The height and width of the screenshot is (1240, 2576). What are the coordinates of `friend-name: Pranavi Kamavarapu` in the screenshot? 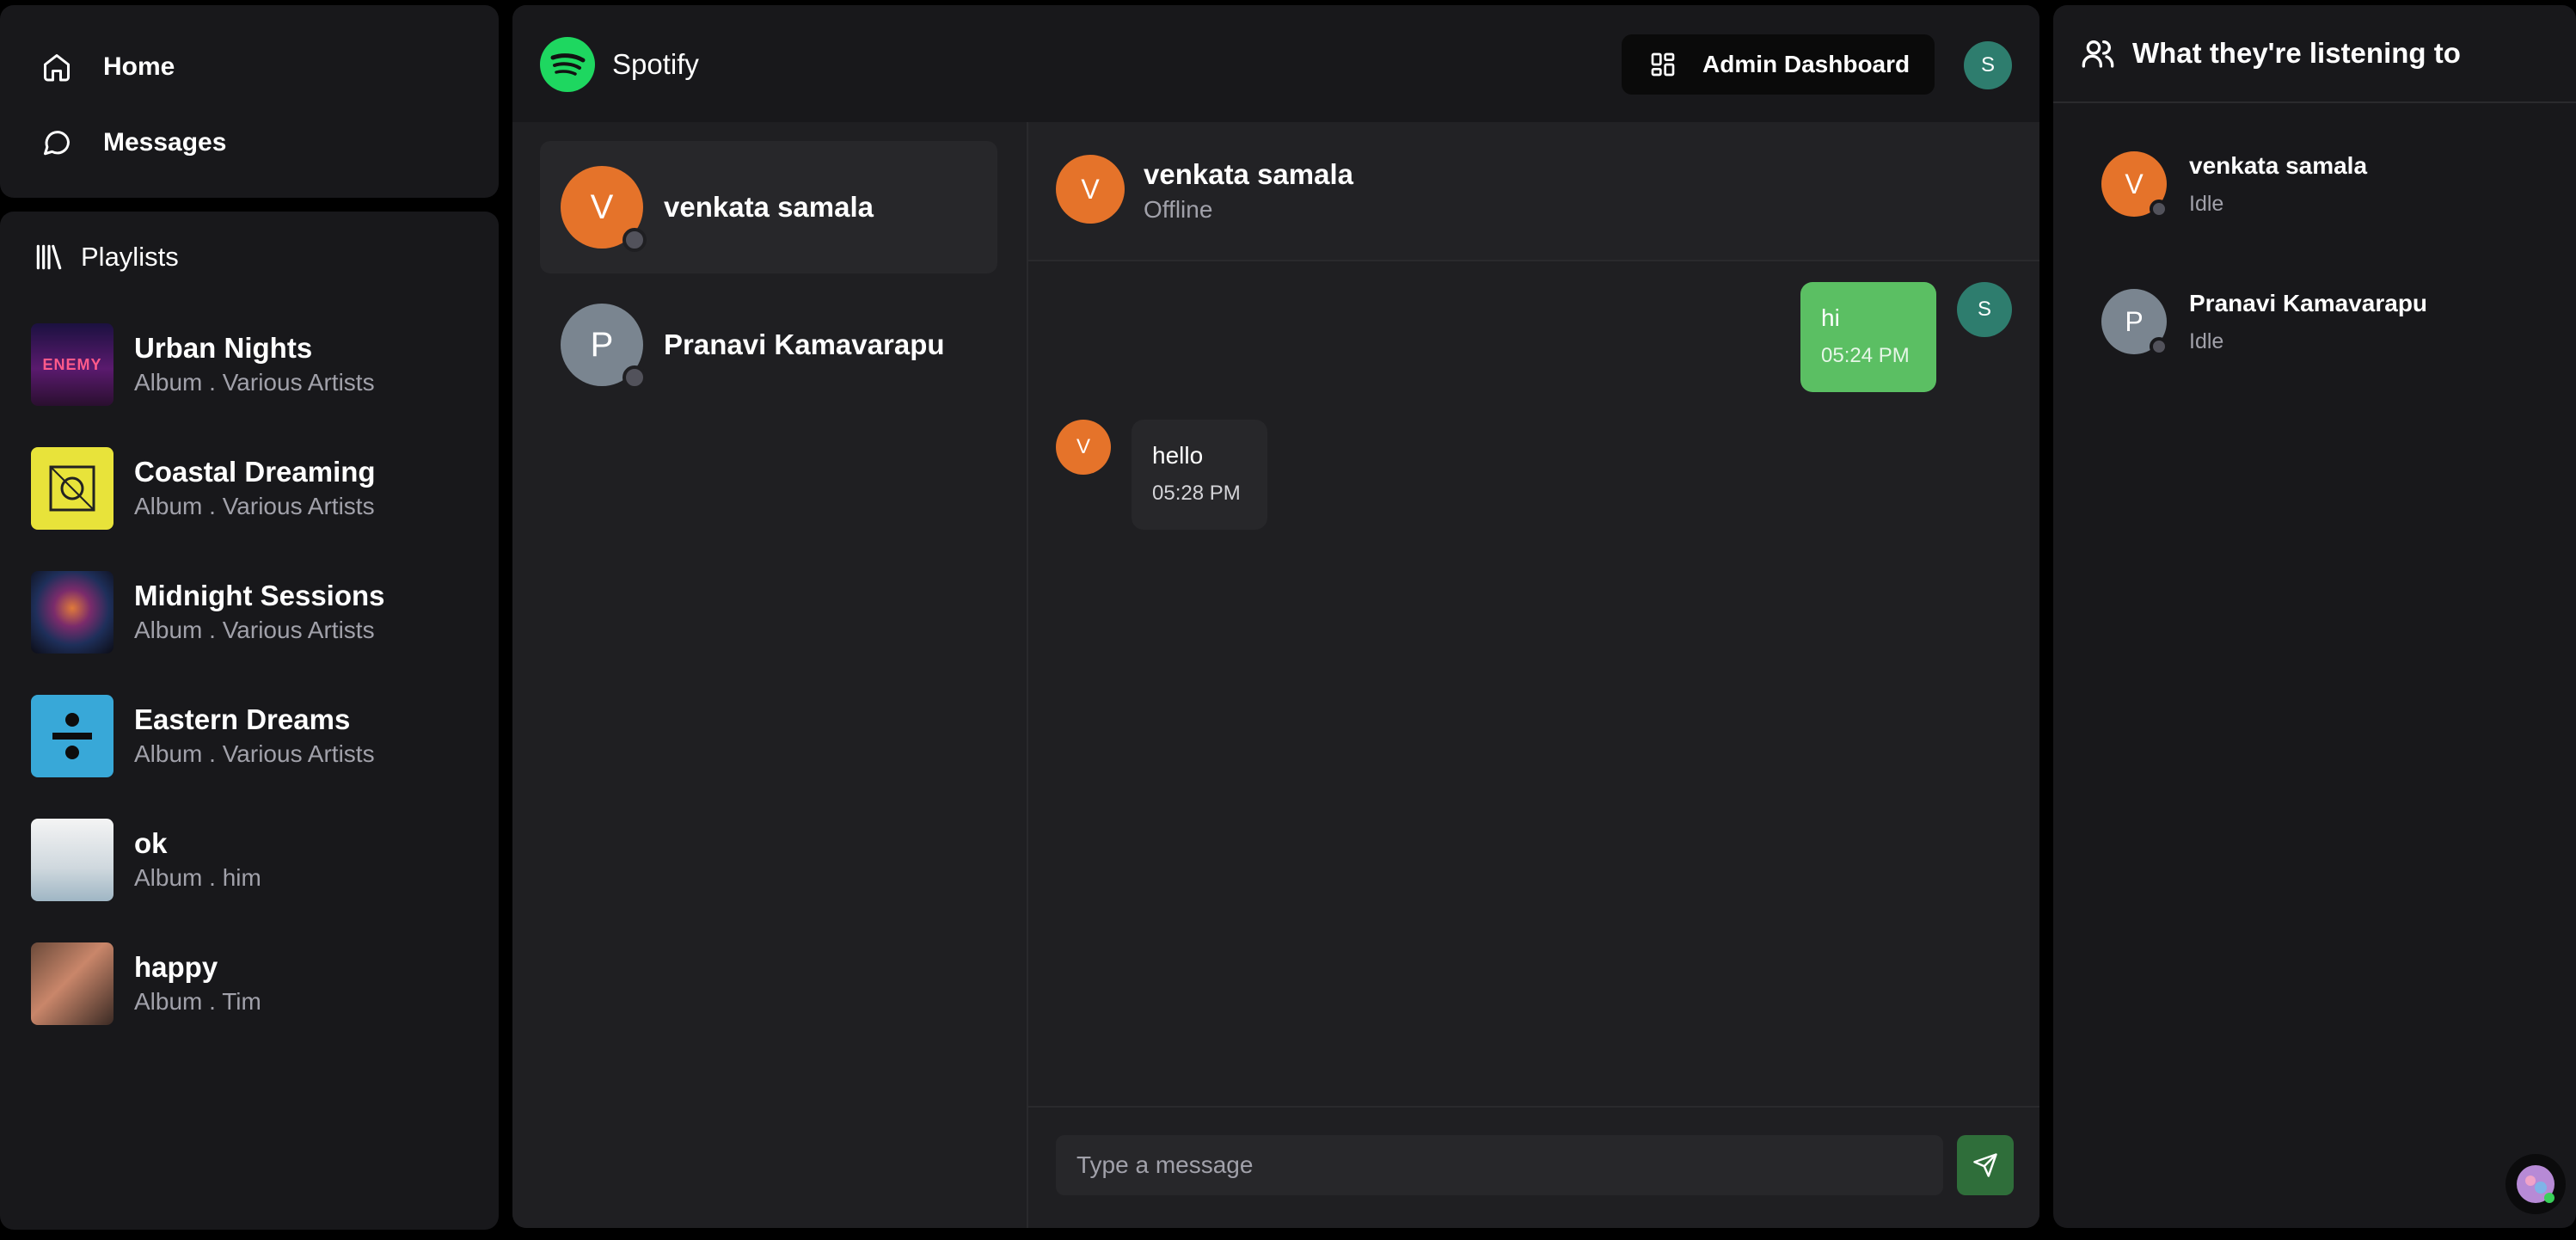 It's located at (2308, 302).